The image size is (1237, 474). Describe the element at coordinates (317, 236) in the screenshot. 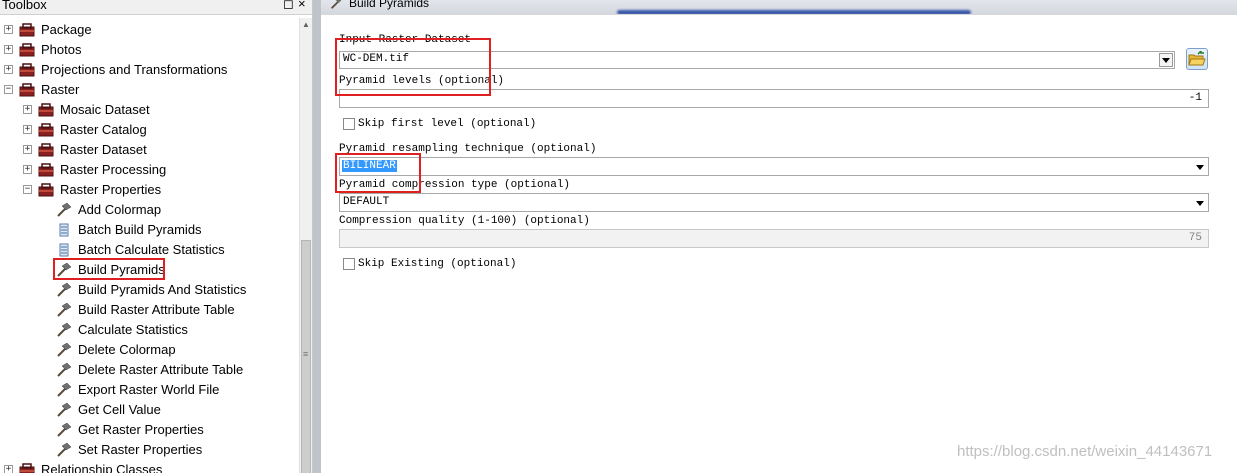

I see `dialog-frame` at that location.